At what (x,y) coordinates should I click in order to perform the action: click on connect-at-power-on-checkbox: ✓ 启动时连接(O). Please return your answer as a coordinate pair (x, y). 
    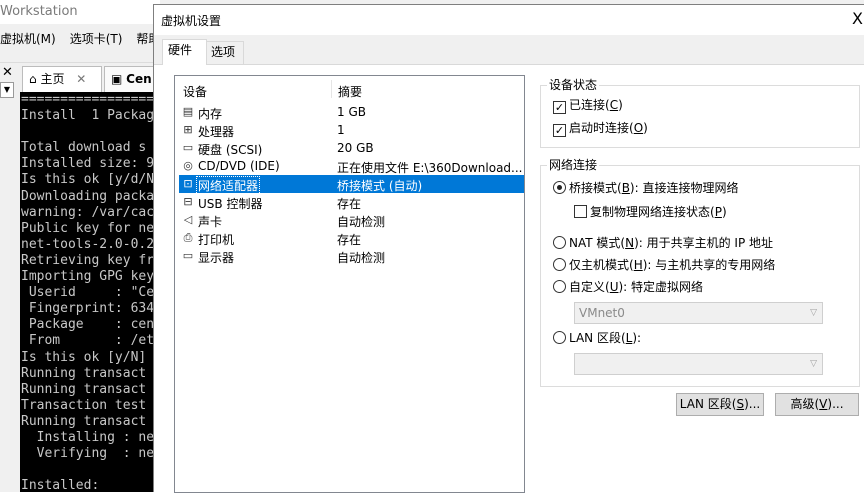
    Looking at the image, I should click on (600, 129).